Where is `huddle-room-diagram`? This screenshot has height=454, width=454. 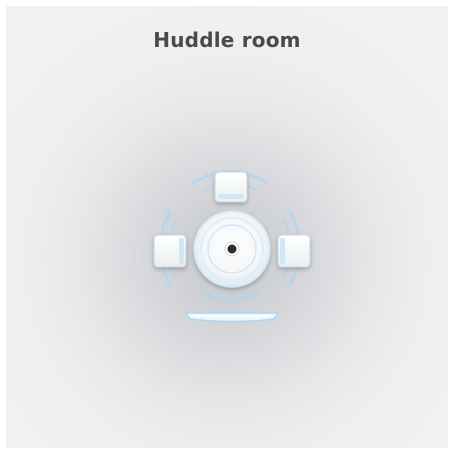 huddle-room-diagram is located at coordinates (232, 246).